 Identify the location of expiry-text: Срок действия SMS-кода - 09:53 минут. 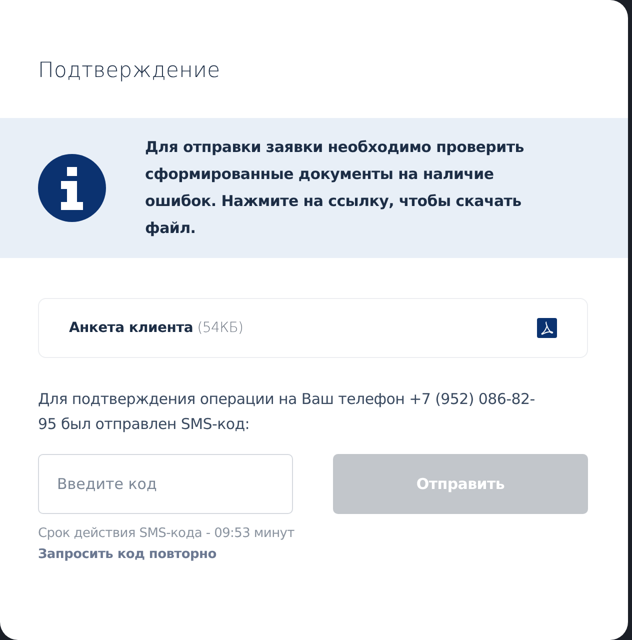
(167, 533).